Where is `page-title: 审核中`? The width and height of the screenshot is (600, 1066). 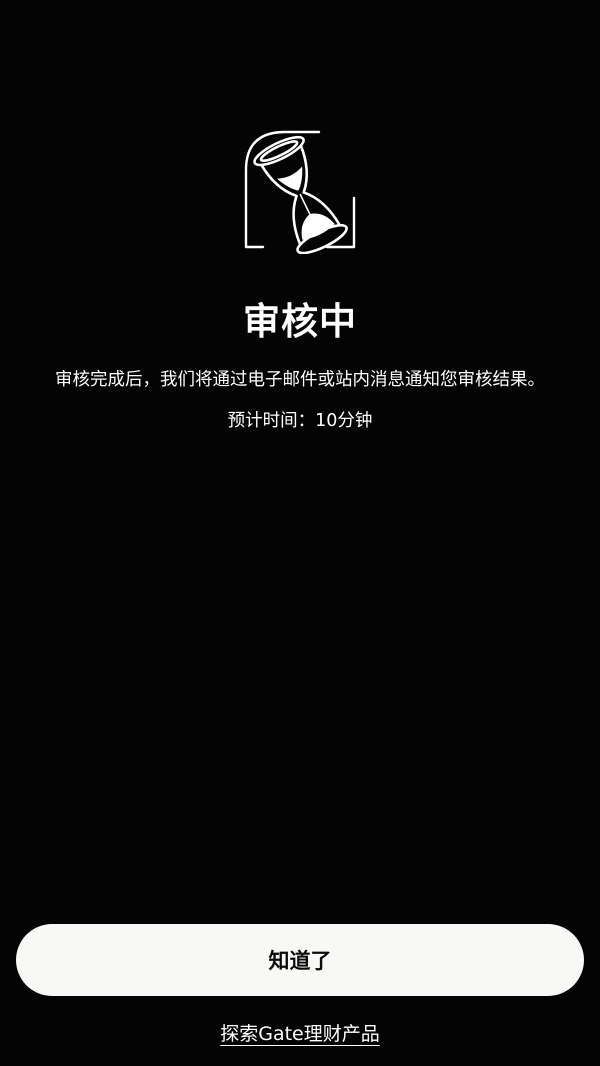
page-title: 审核中 is located at coordinates (300, 321).